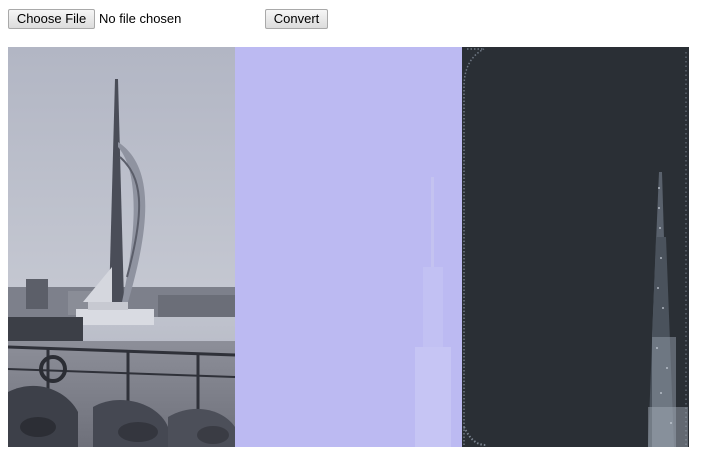 Image resolution: width=706 pixels, height=466 pixels. What do you see at coordinates (140, 18) in the screenshot?
I see `file-status-text: No file chosen` at bounding box center [140, 18].